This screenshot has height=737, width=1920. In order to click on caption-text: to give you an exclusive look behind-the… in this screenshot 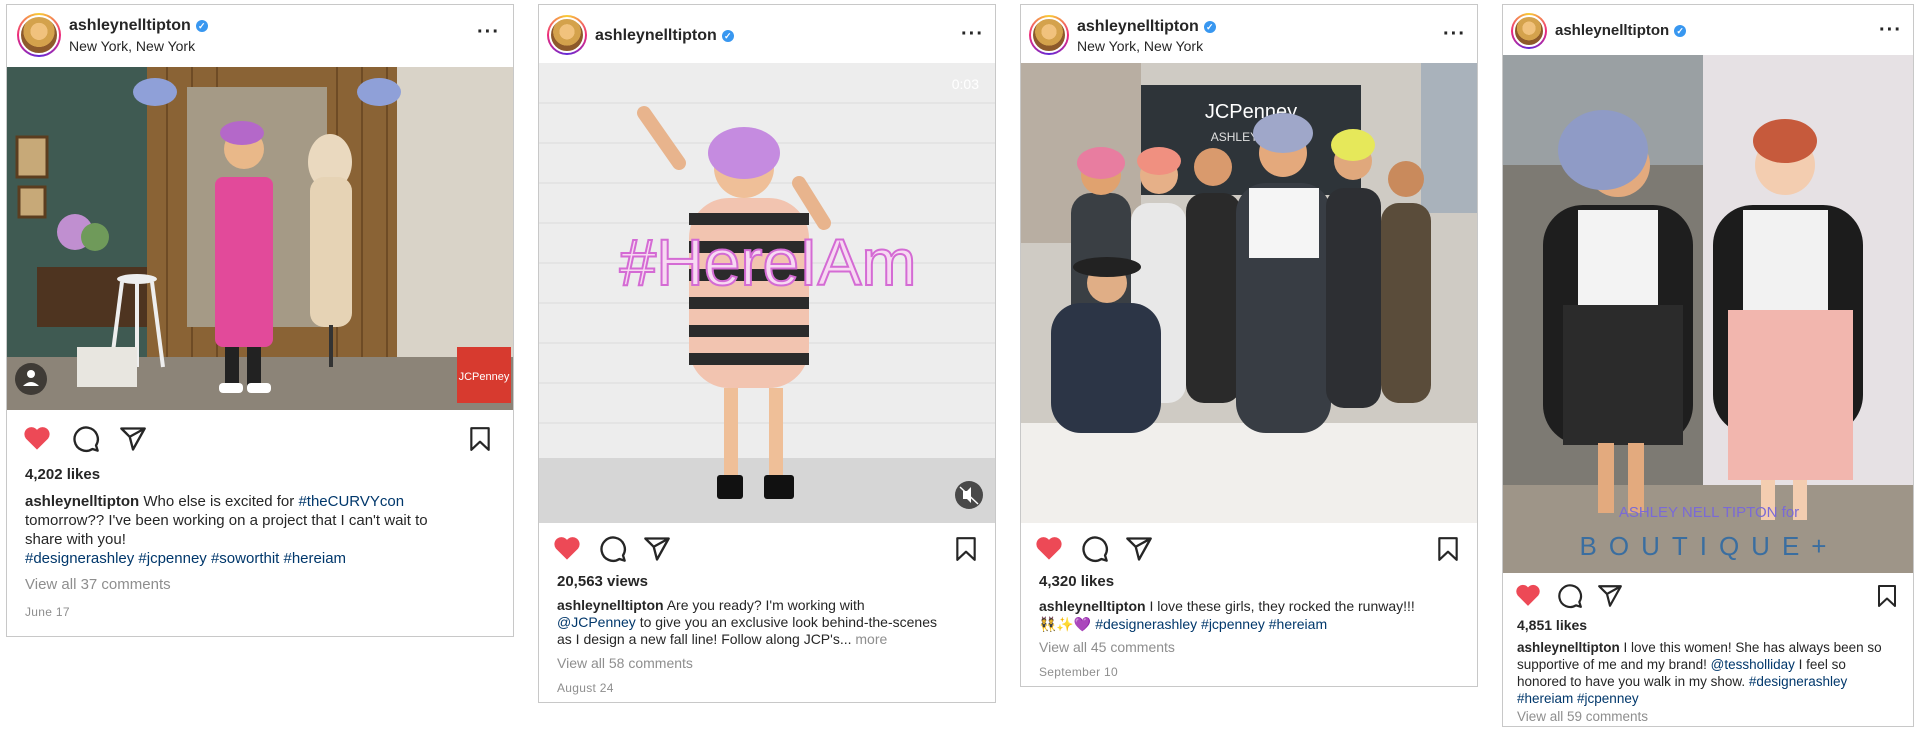, I will do `click(788, 622)`.